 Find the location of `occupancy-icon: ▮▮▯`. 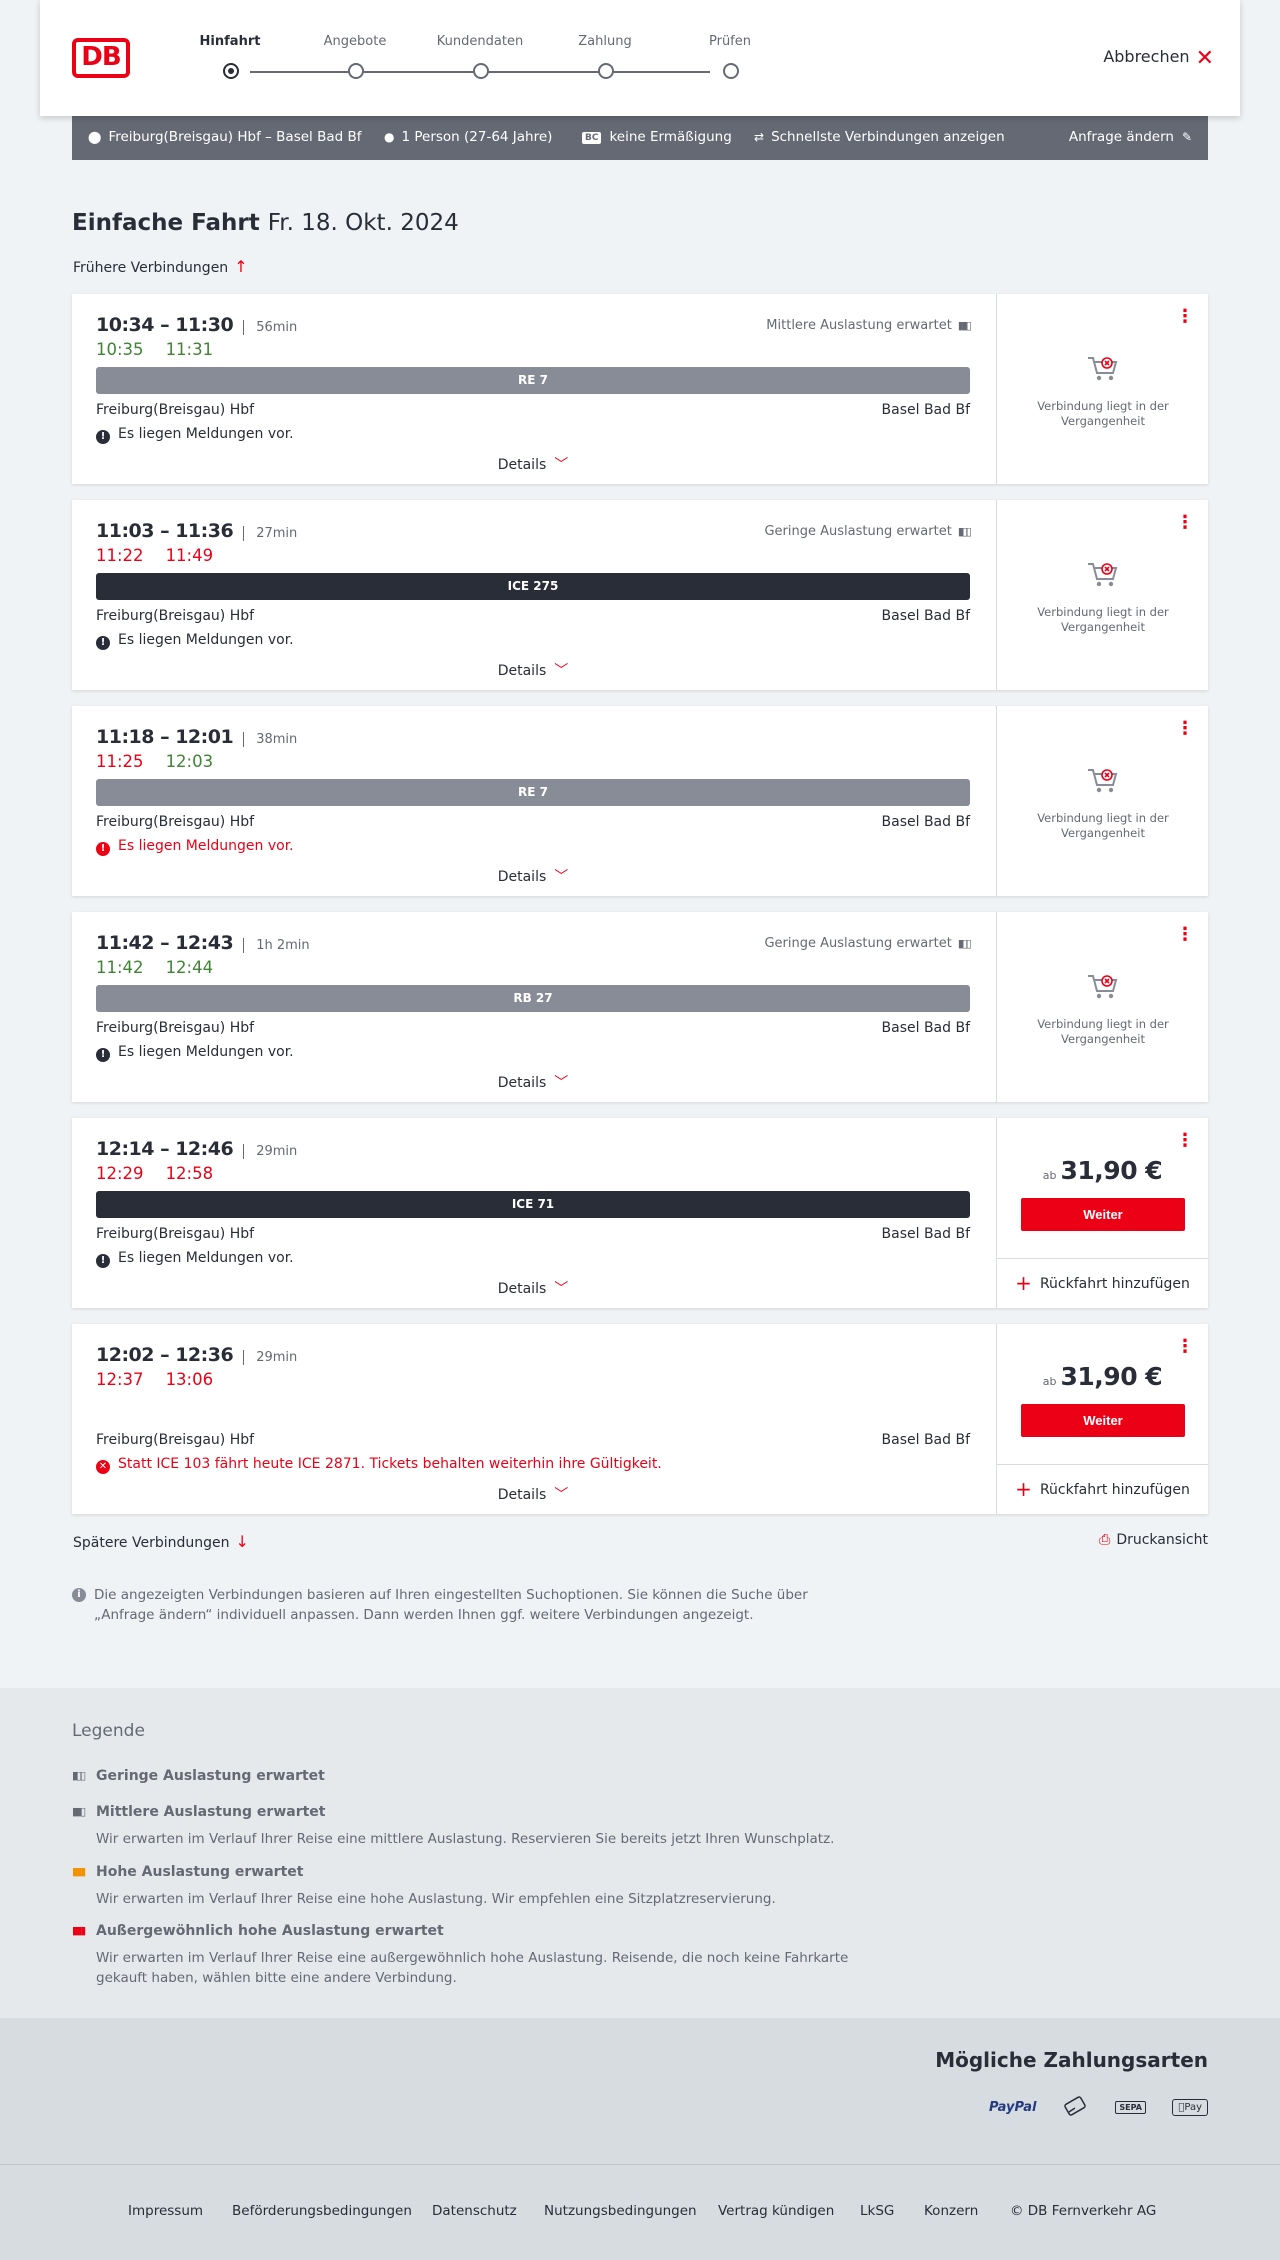

occupancy-icon: ▮▮▯ is located at coordinates (964, 325).